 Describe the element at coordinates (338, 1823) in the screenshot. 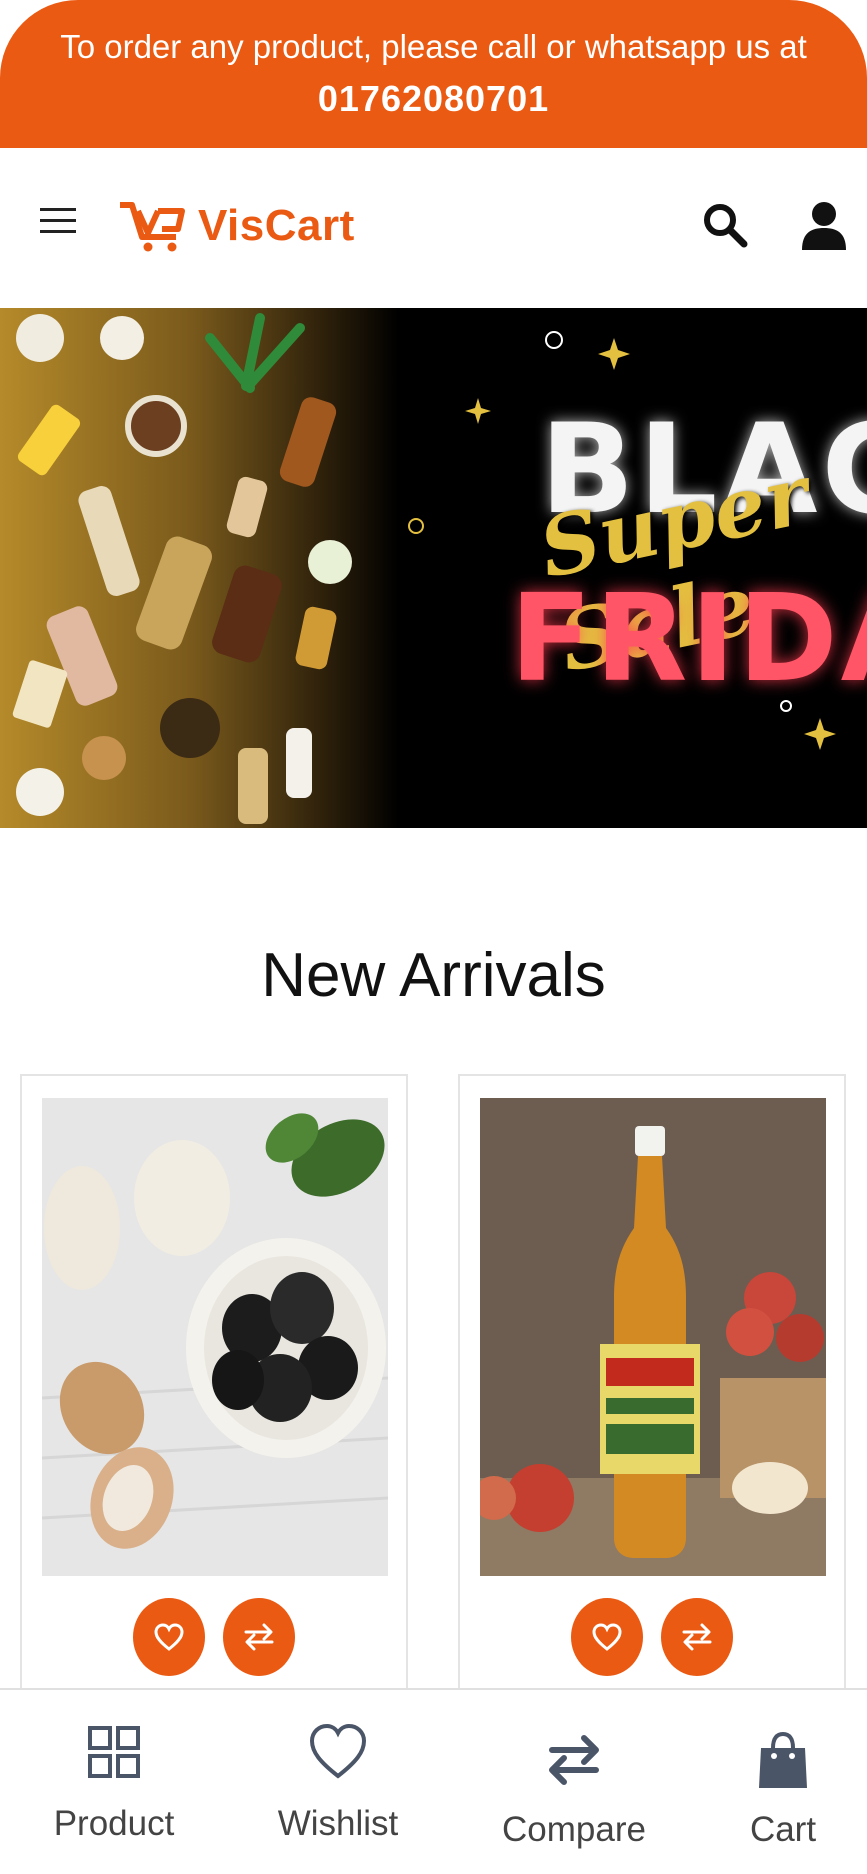

I see `nav-wishlist-label: Wishlist` at that location.